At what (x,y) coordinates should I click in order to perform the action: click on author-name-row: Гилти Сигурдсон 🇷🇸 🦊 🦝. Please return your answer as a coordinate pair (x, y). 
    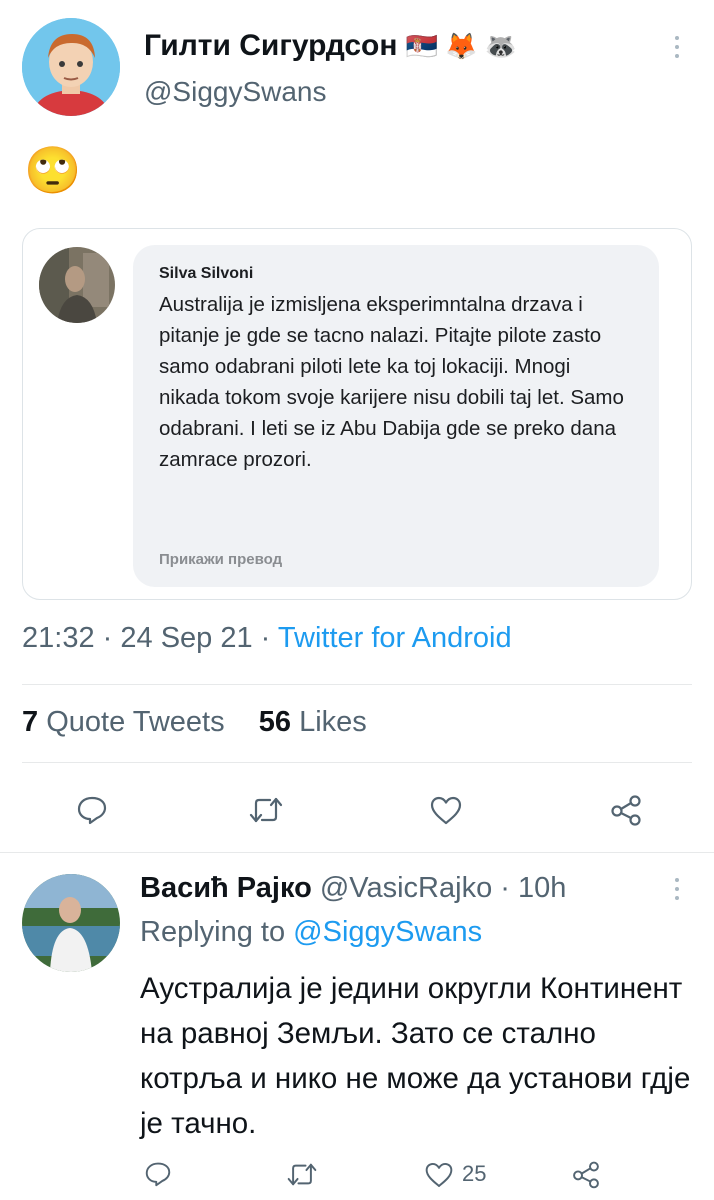
    Looking at the image, I should click on (330, 46).